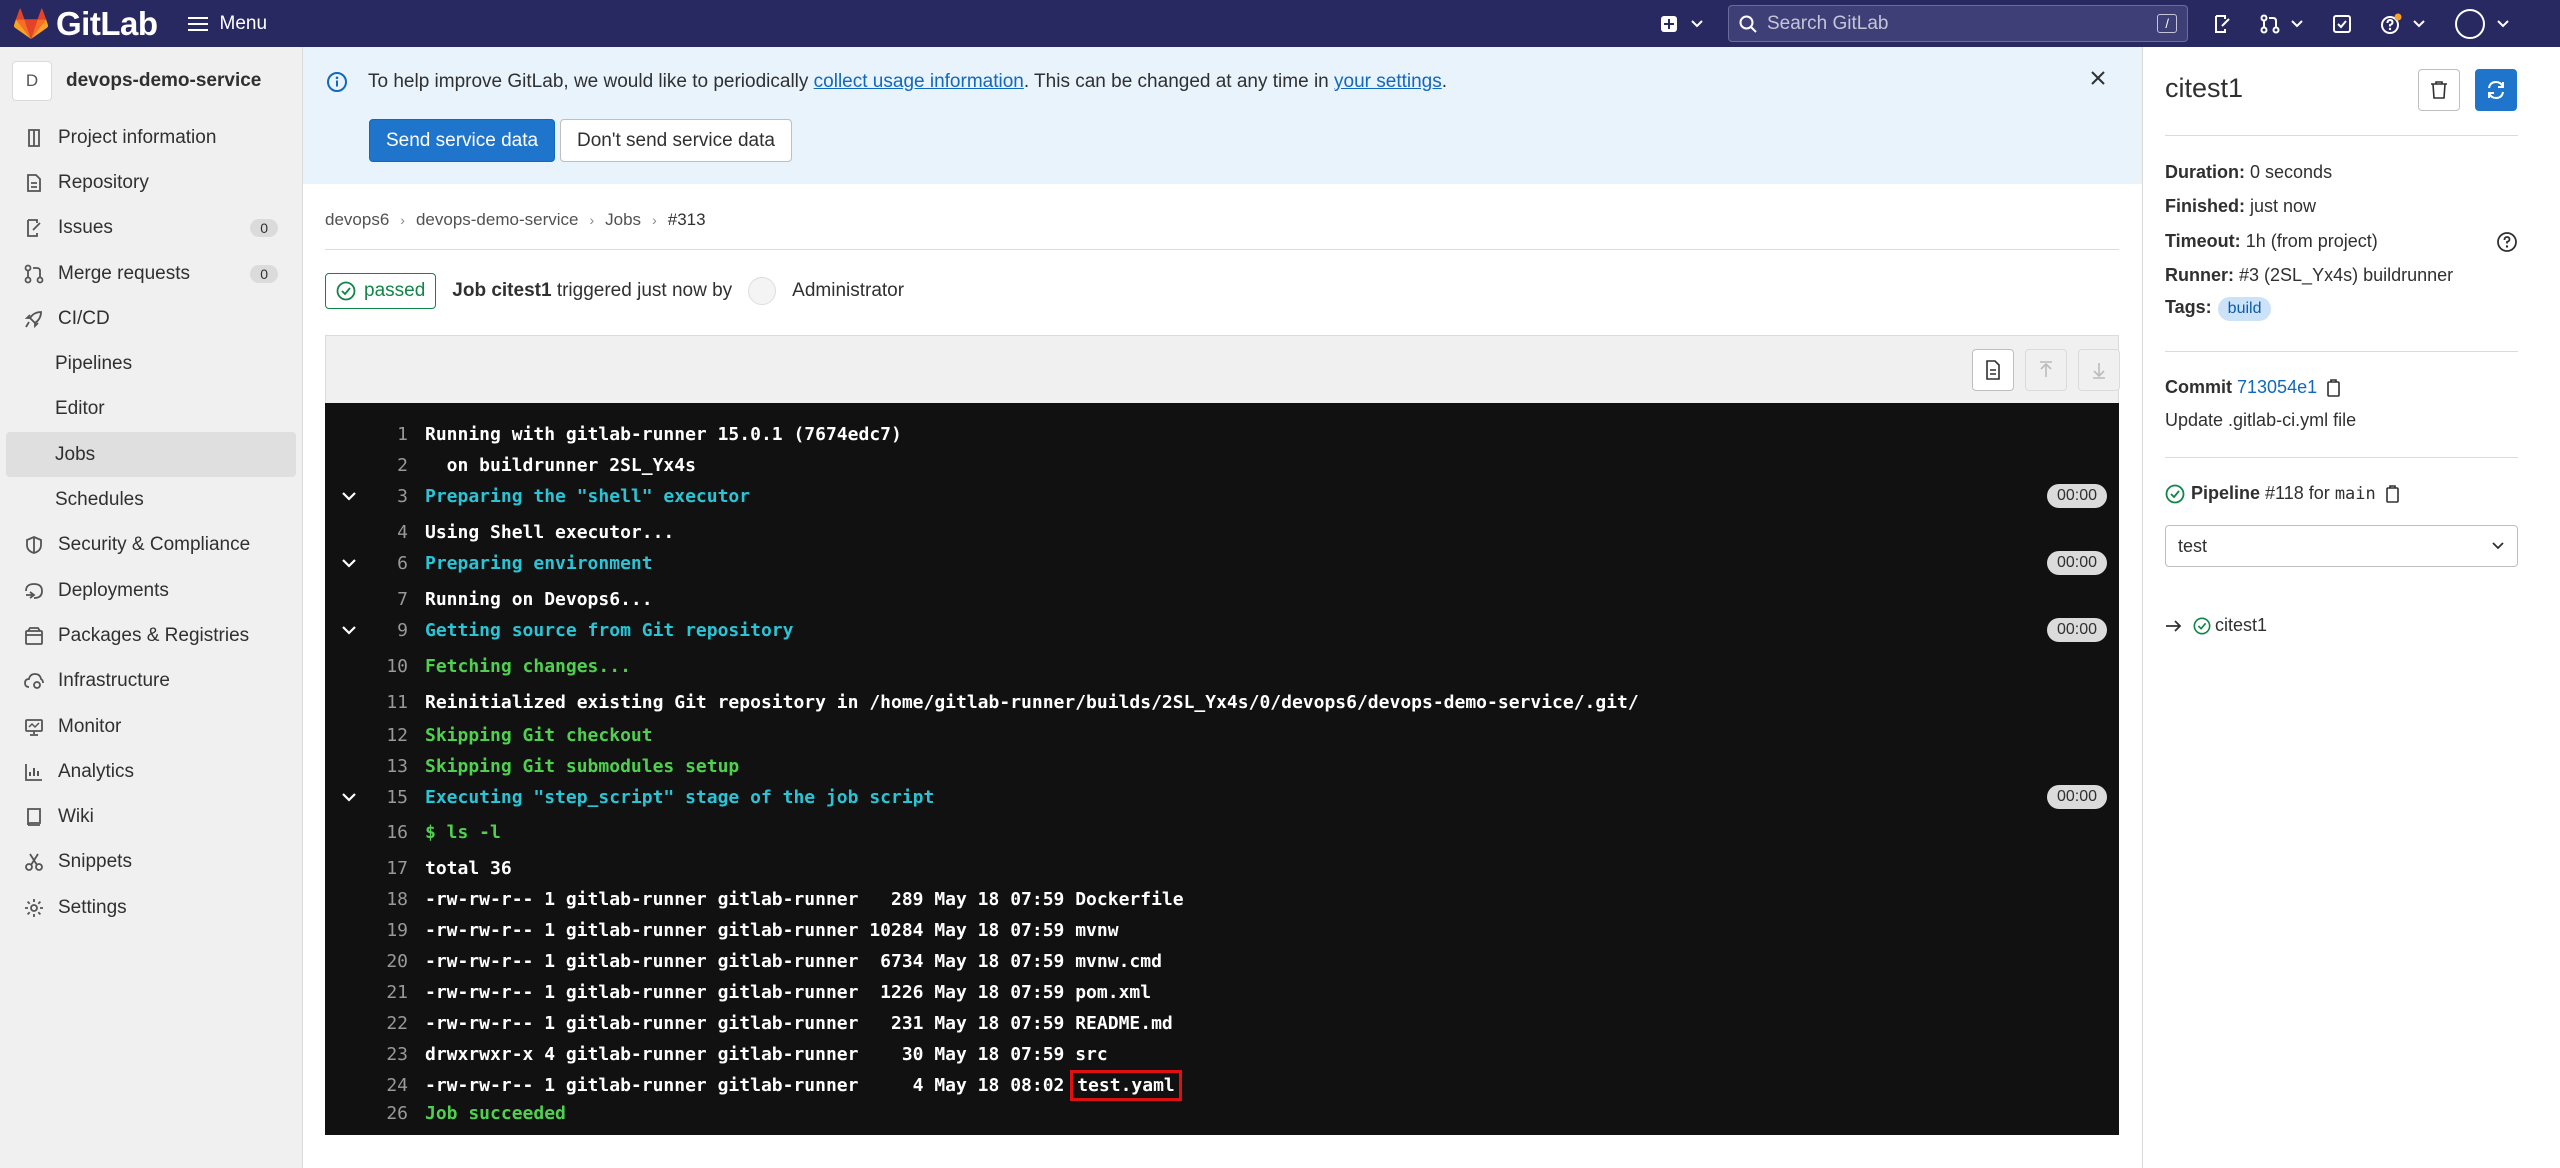 The width and height of the screenshot is (2560, 1168). What do you see at coordinates (2216, 625) in the screenshot?
I see `stage-job-item: citest1` at bounding box center [2216, 625].